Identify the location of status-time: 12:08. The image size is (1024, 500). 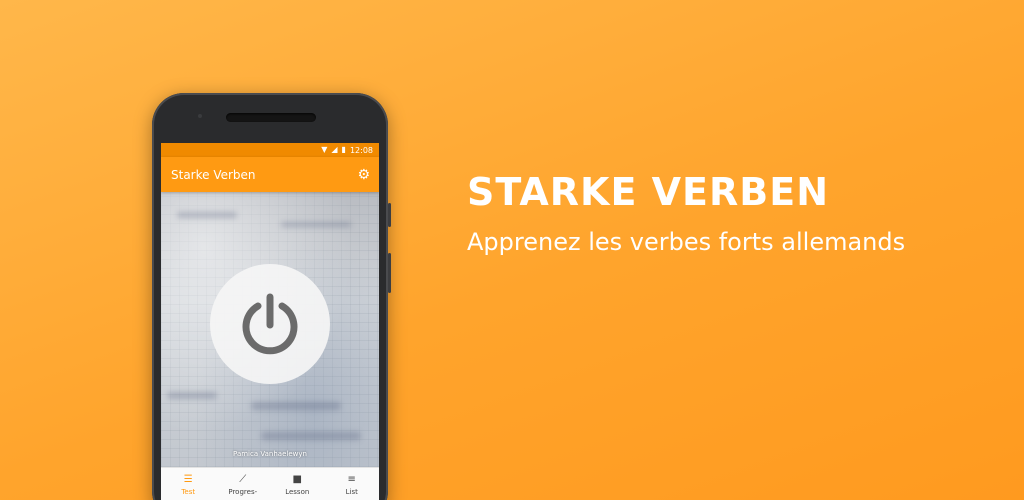
(361, 150).